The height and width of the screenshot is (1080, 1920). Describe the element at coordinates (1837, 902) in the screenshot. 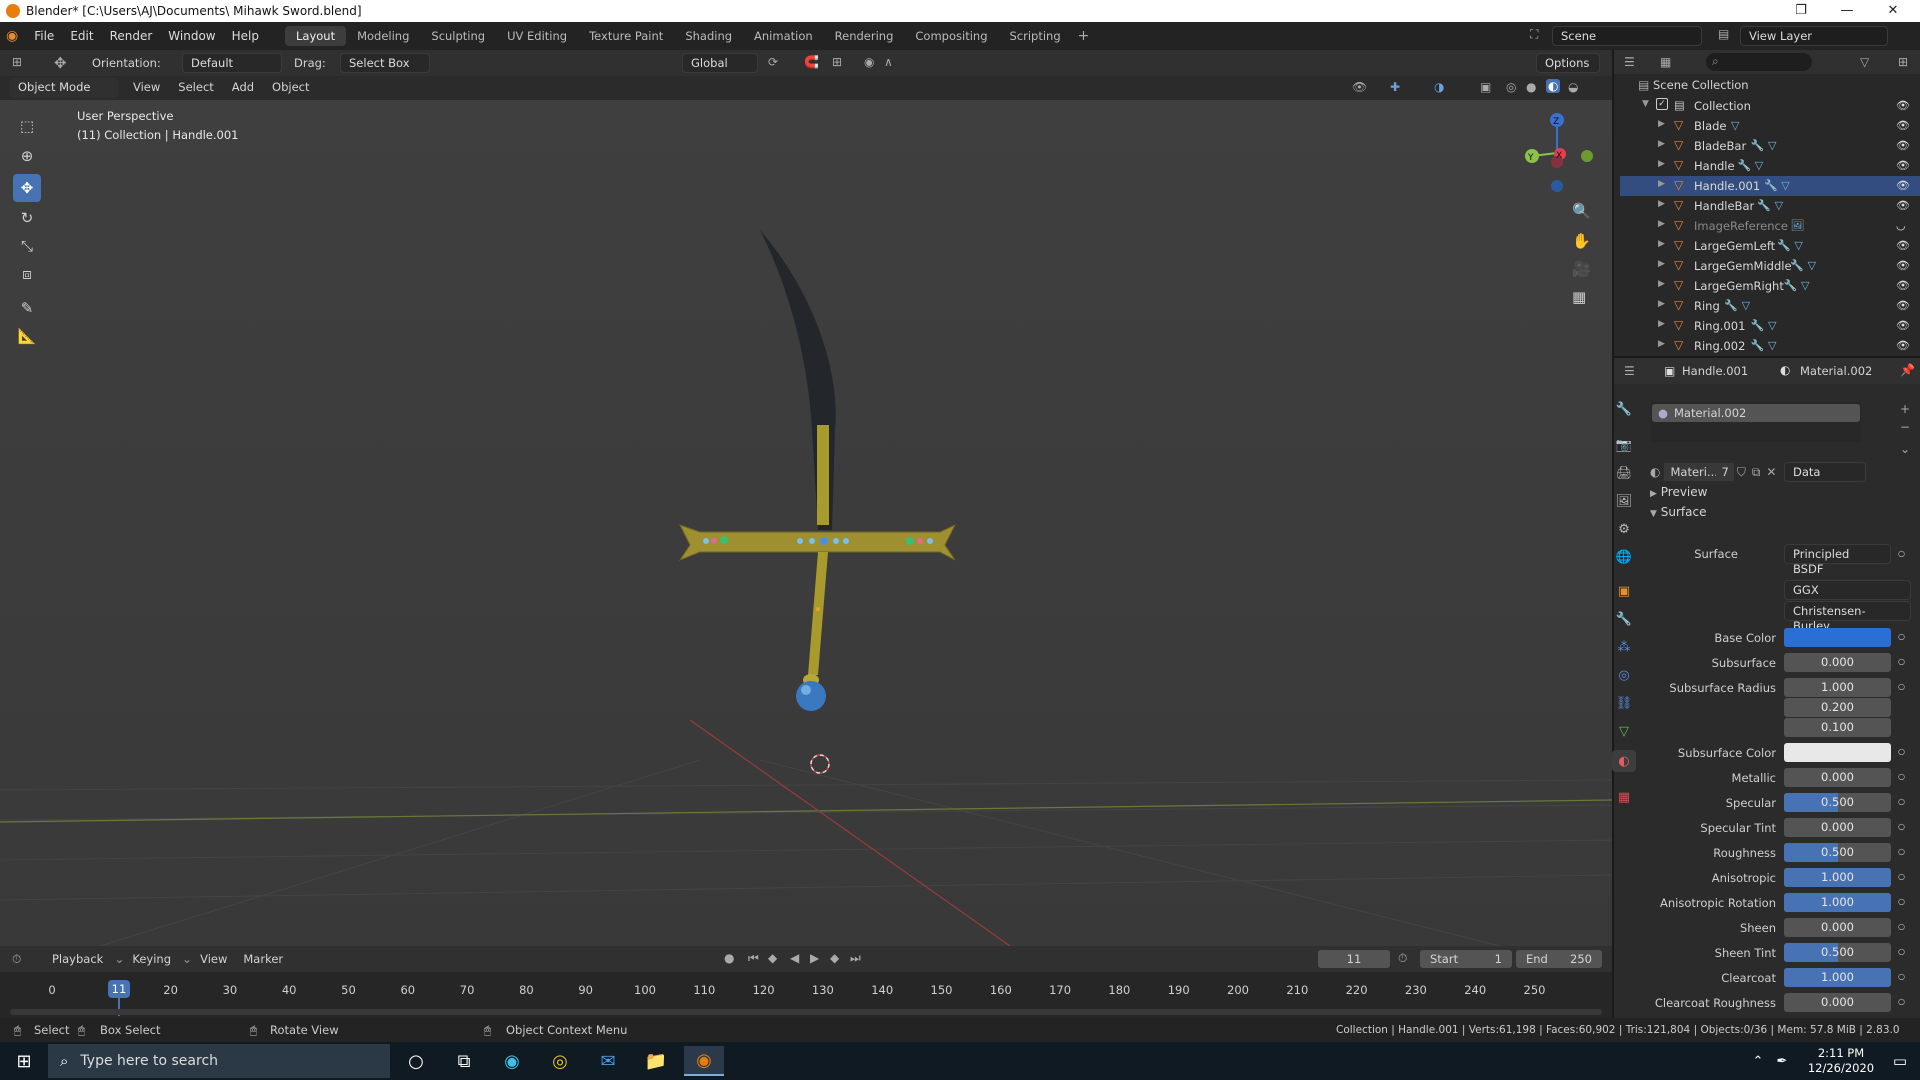

I see `field-anisotropic-rotation: 1.000` at that location.